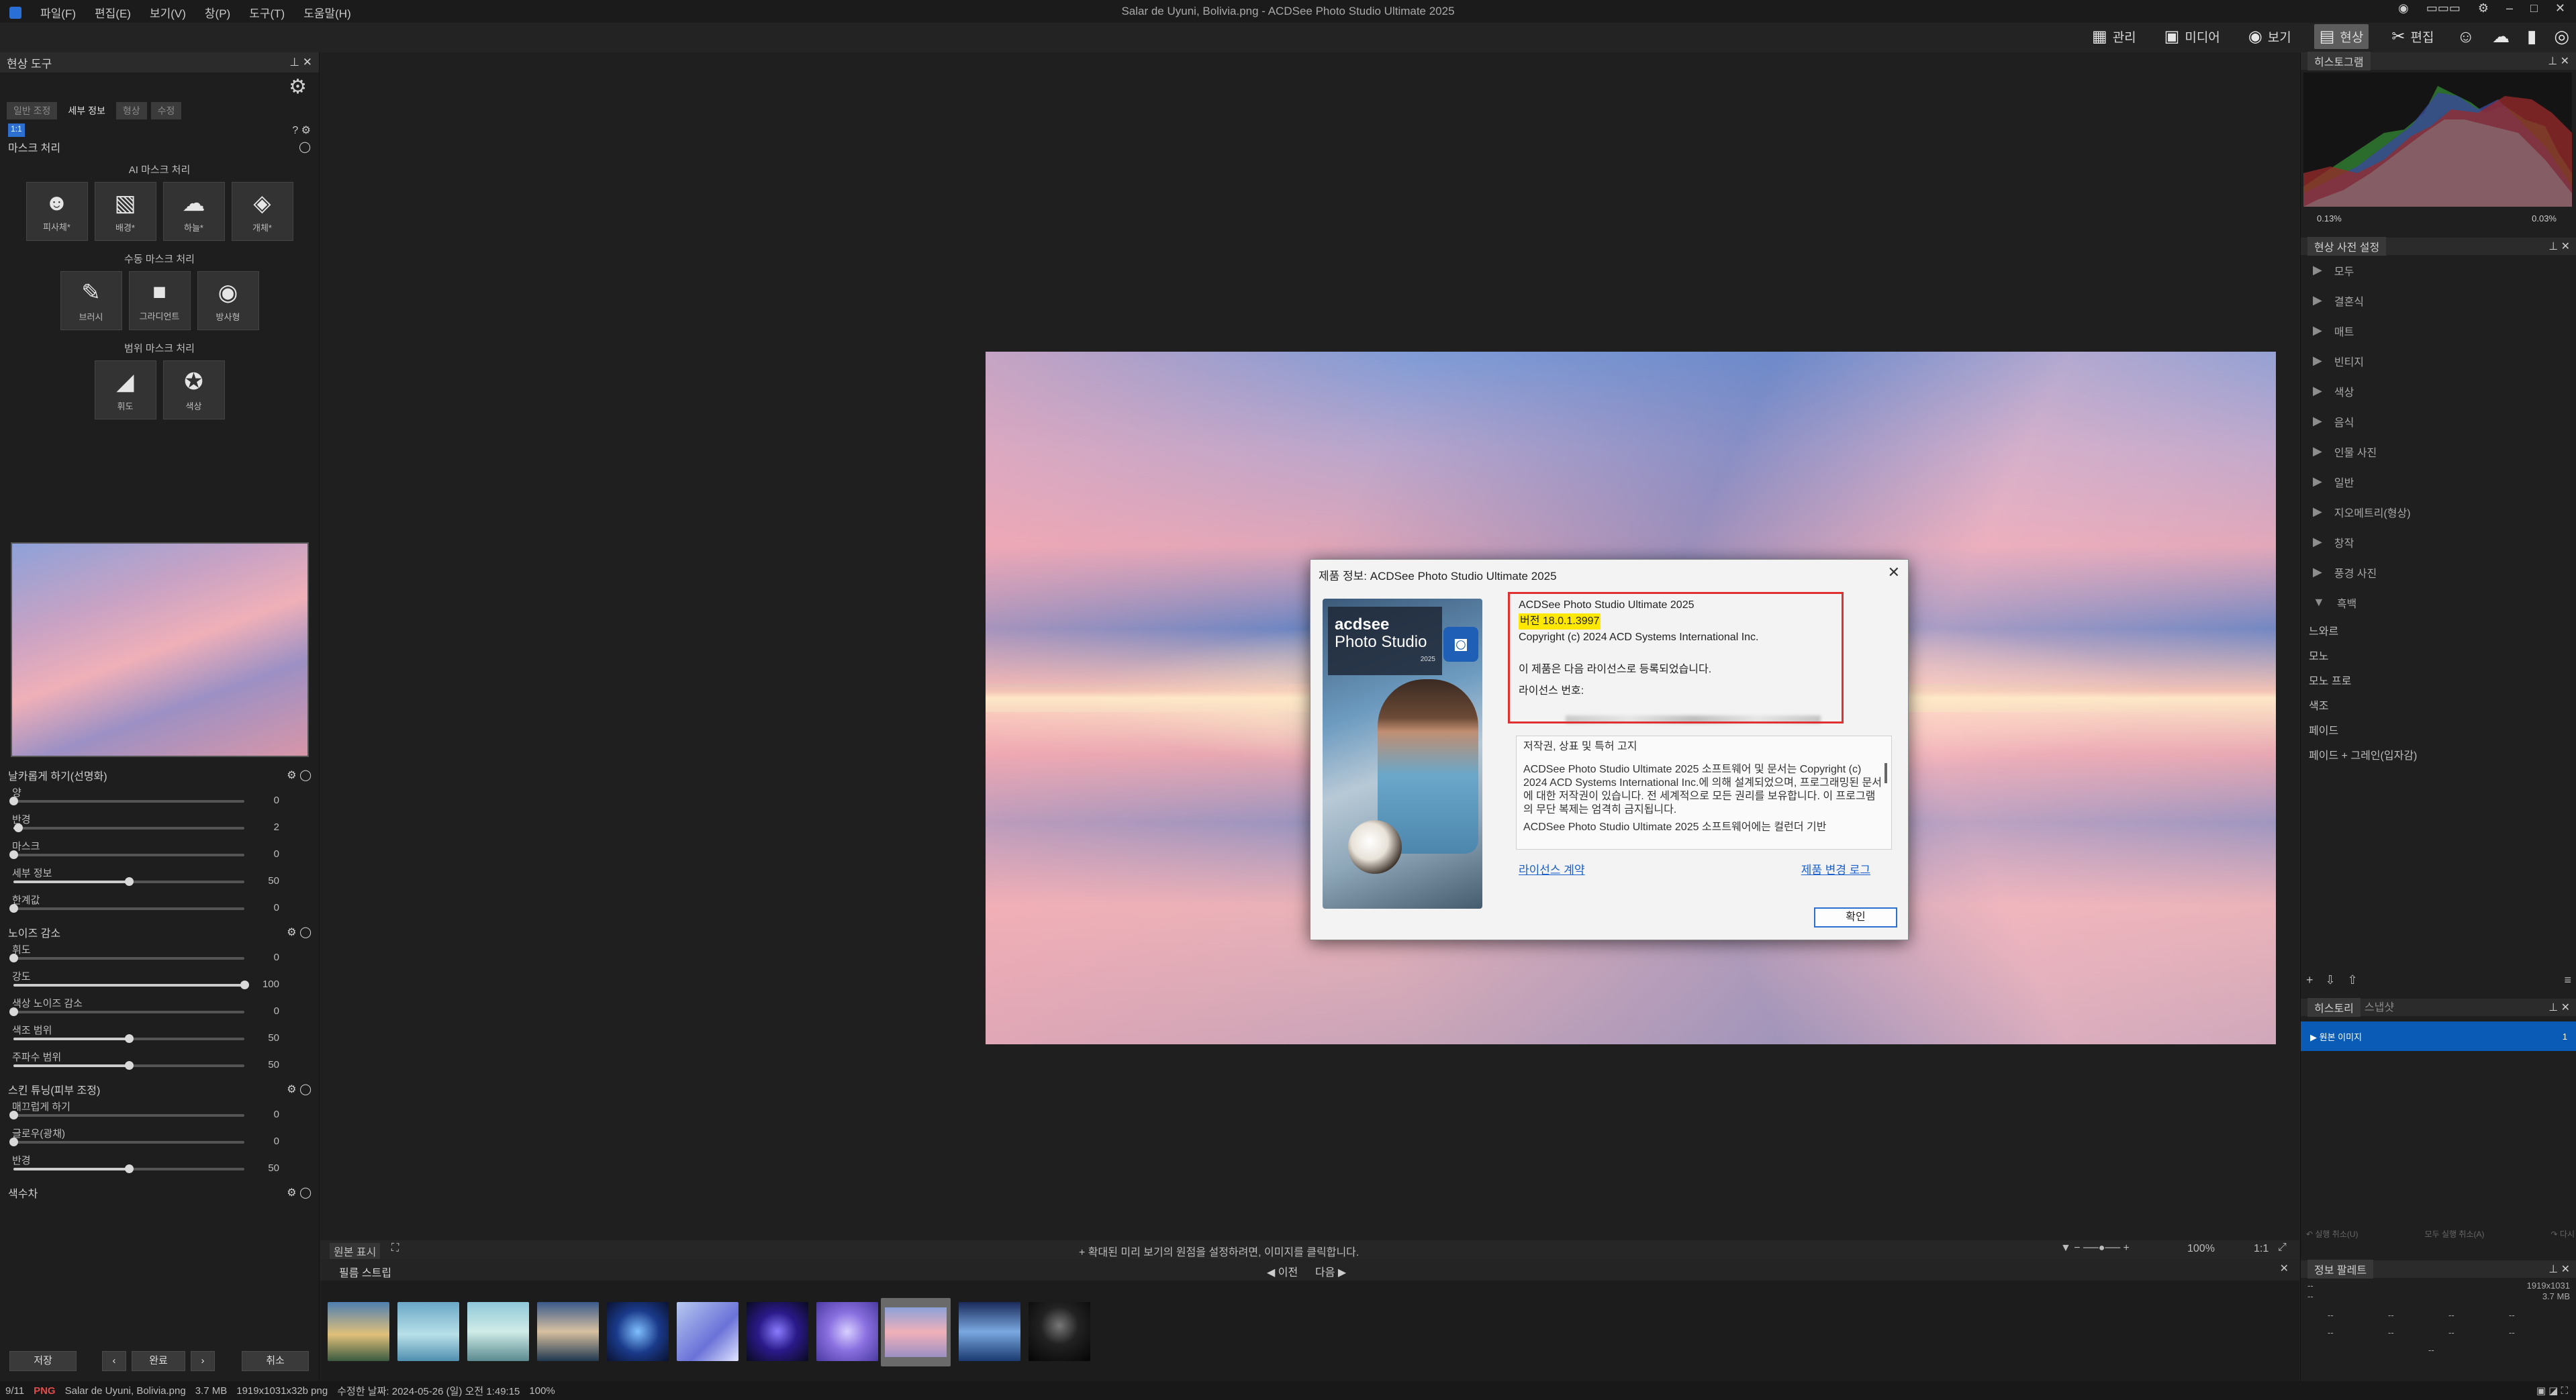 This screenshot has width=2576, height=1400. Describe the element at coordinates (395, 1248) in the screenshot. I see `fit-icon: ⛶` at that location.